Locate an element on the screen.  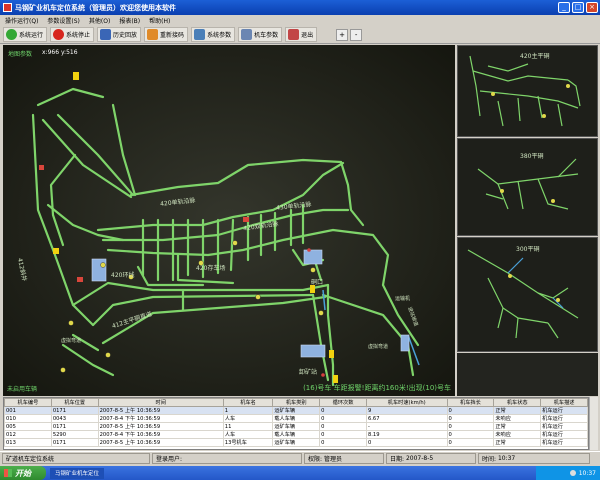
cell: 001 is located at coordinates (28, 410).